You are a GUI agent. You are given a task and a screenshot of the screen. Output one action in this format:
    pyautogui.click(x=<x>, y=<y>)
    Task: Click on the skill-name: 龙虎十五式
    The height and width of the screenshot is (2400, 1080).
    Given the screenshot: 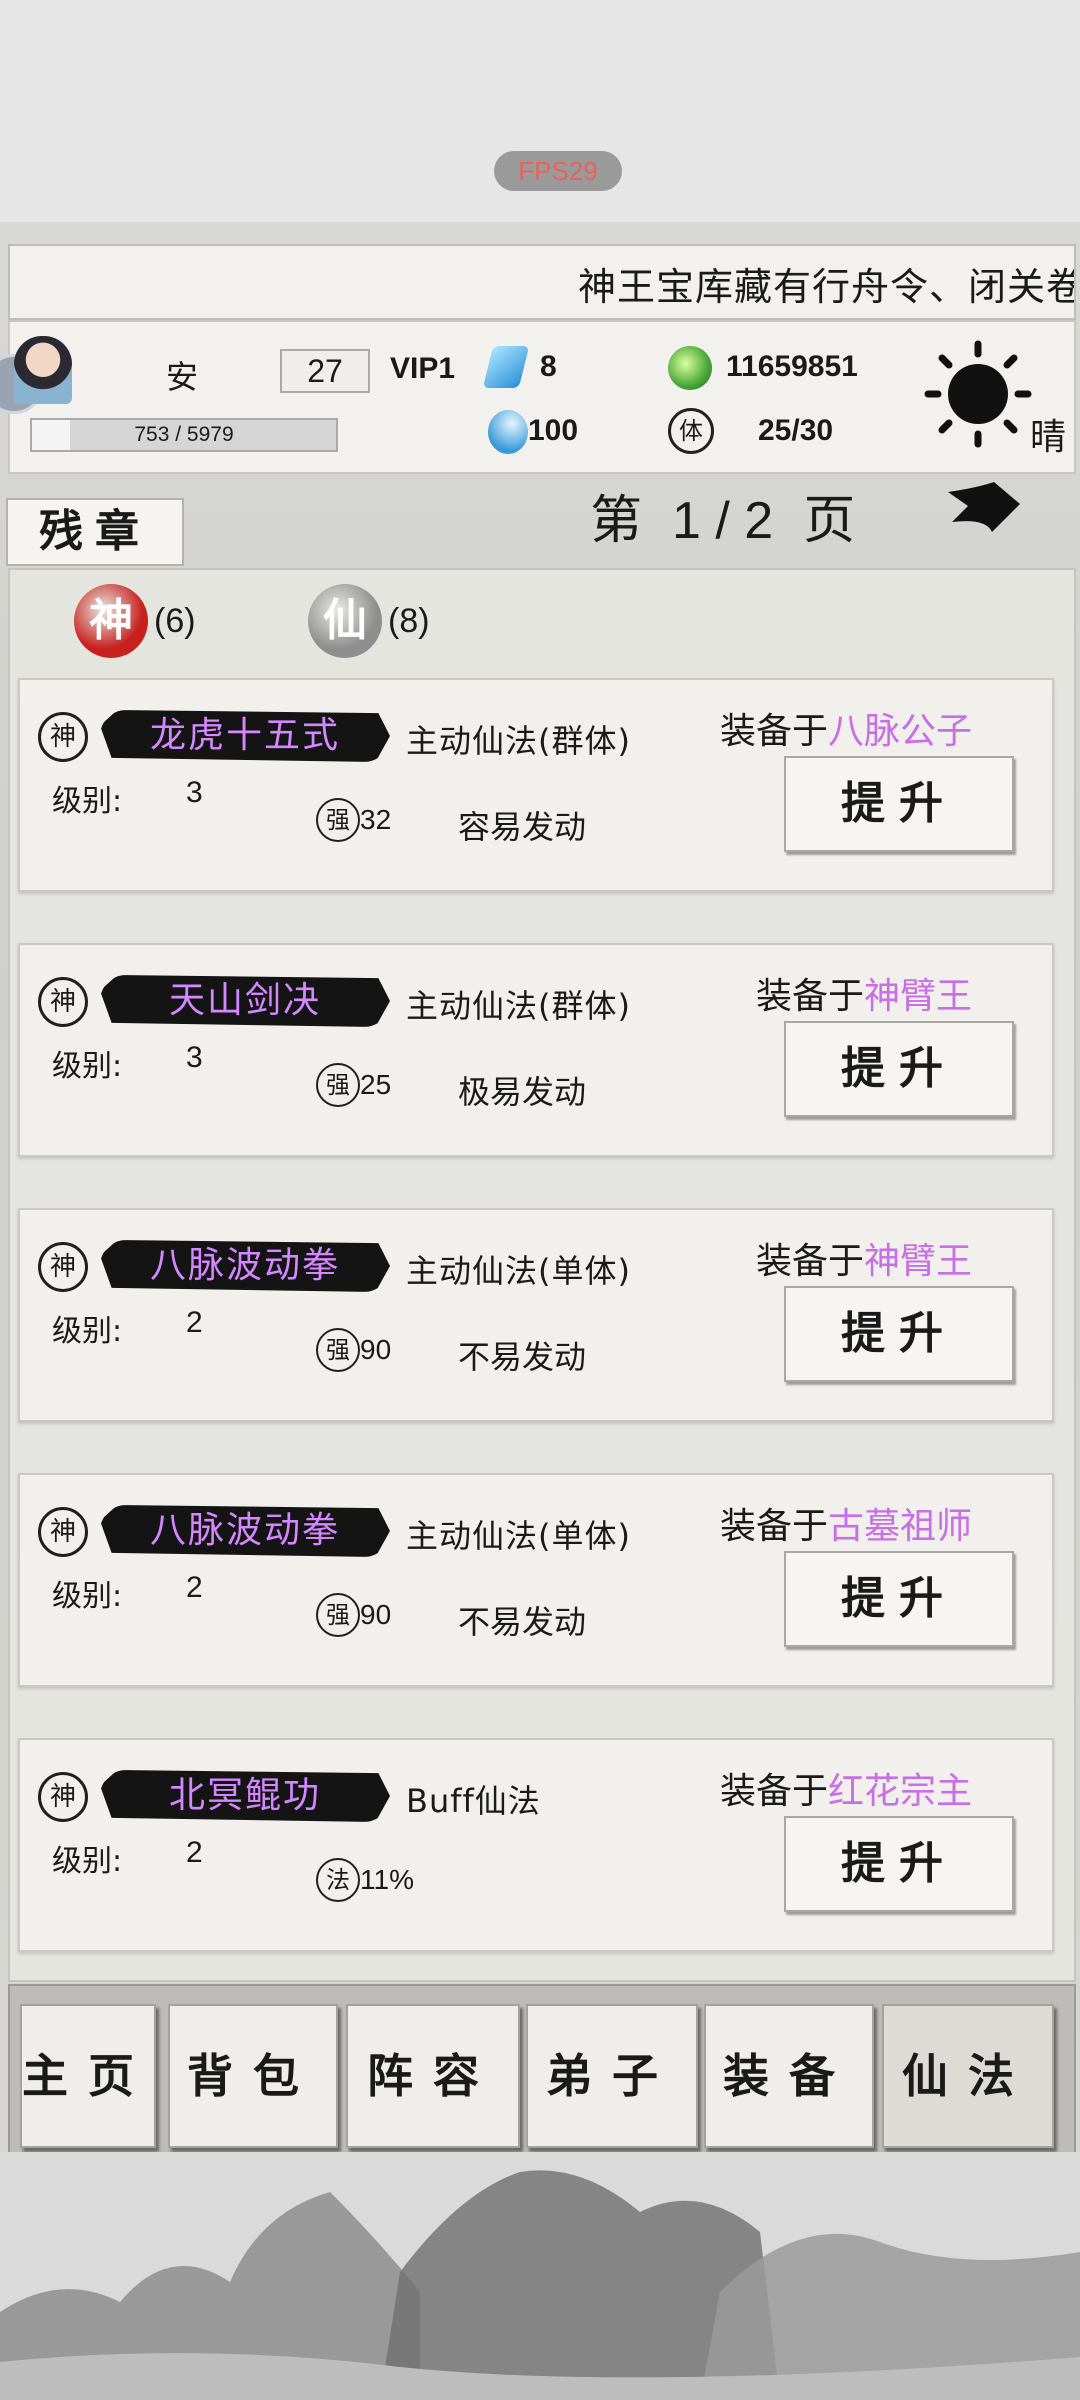 What is the action you would take?
    pyautogui.click(x=245, y=736)
    